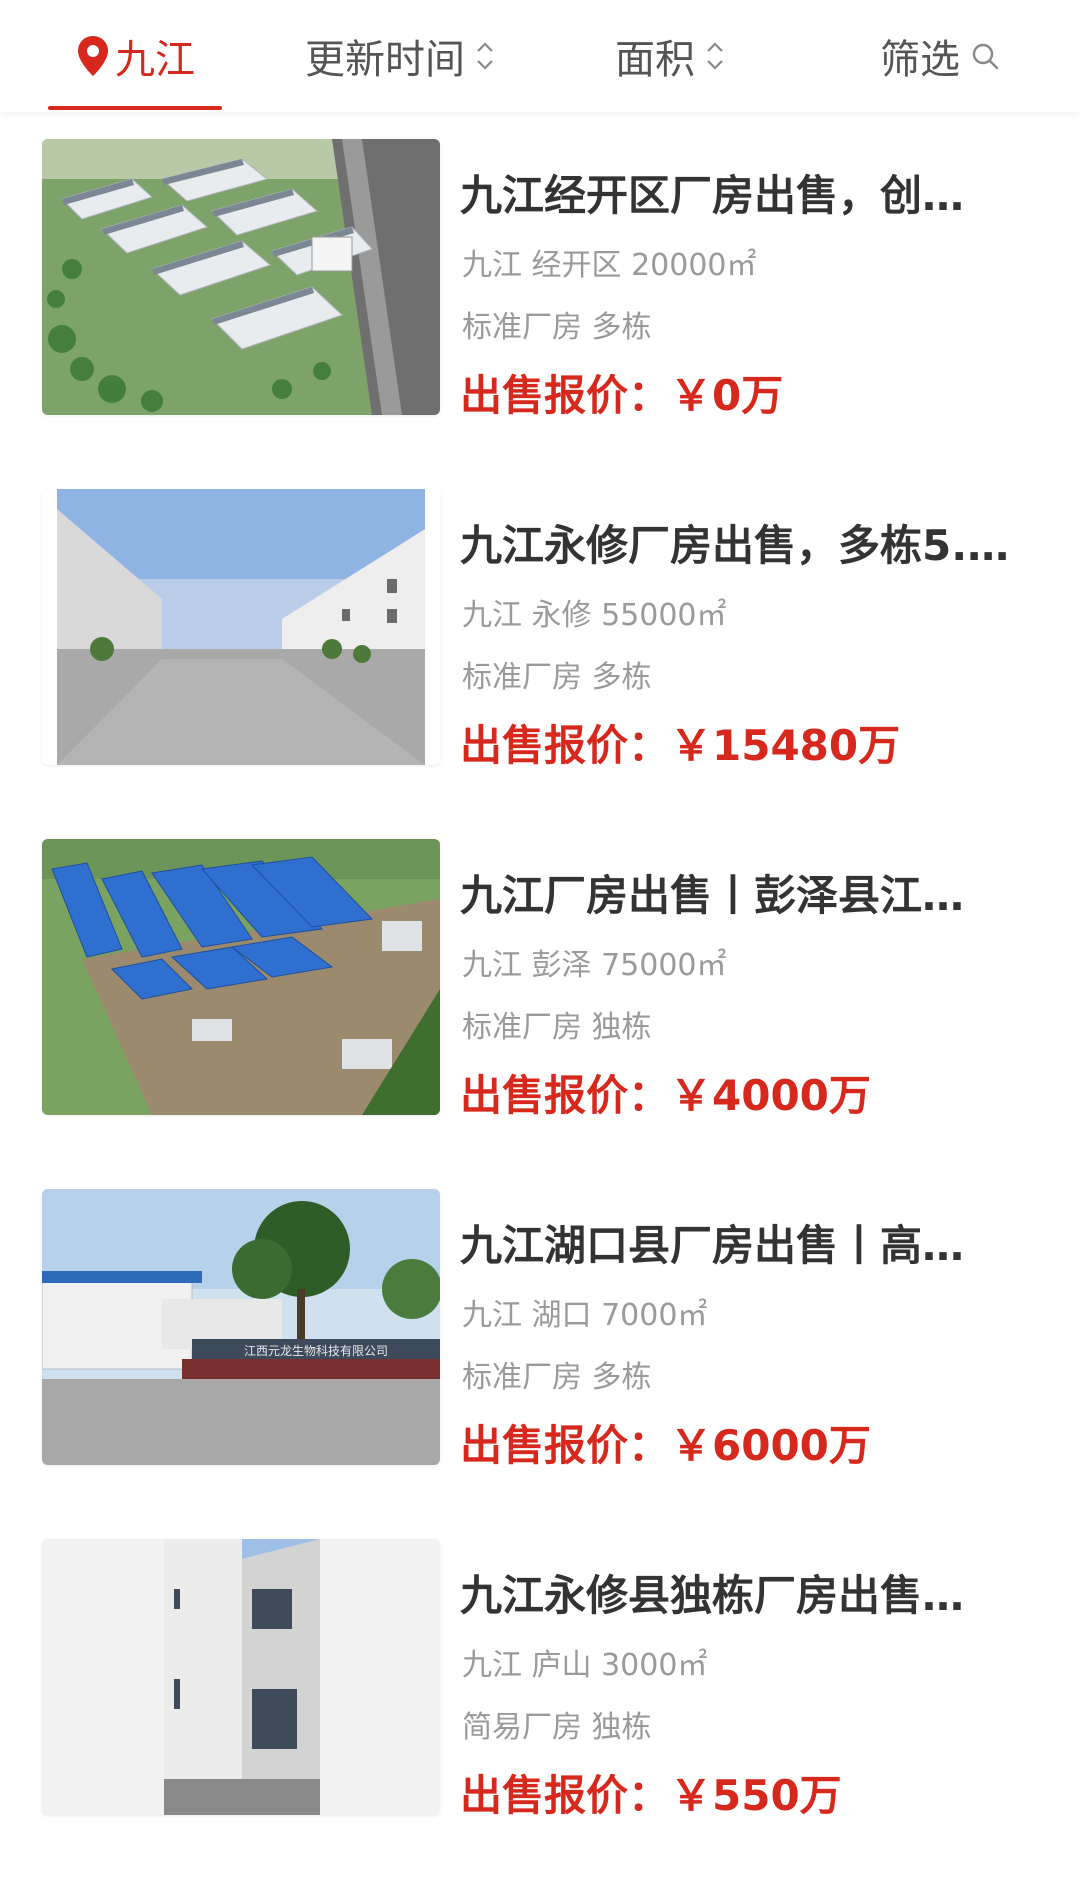 The width and height of the screenshot is (1080, 1883). What do you see at coordinates (540, 56) in the screenshot?
I see `filter-bar: 九江 更新时间 面积 筛选` at bounding box center [540, 56].